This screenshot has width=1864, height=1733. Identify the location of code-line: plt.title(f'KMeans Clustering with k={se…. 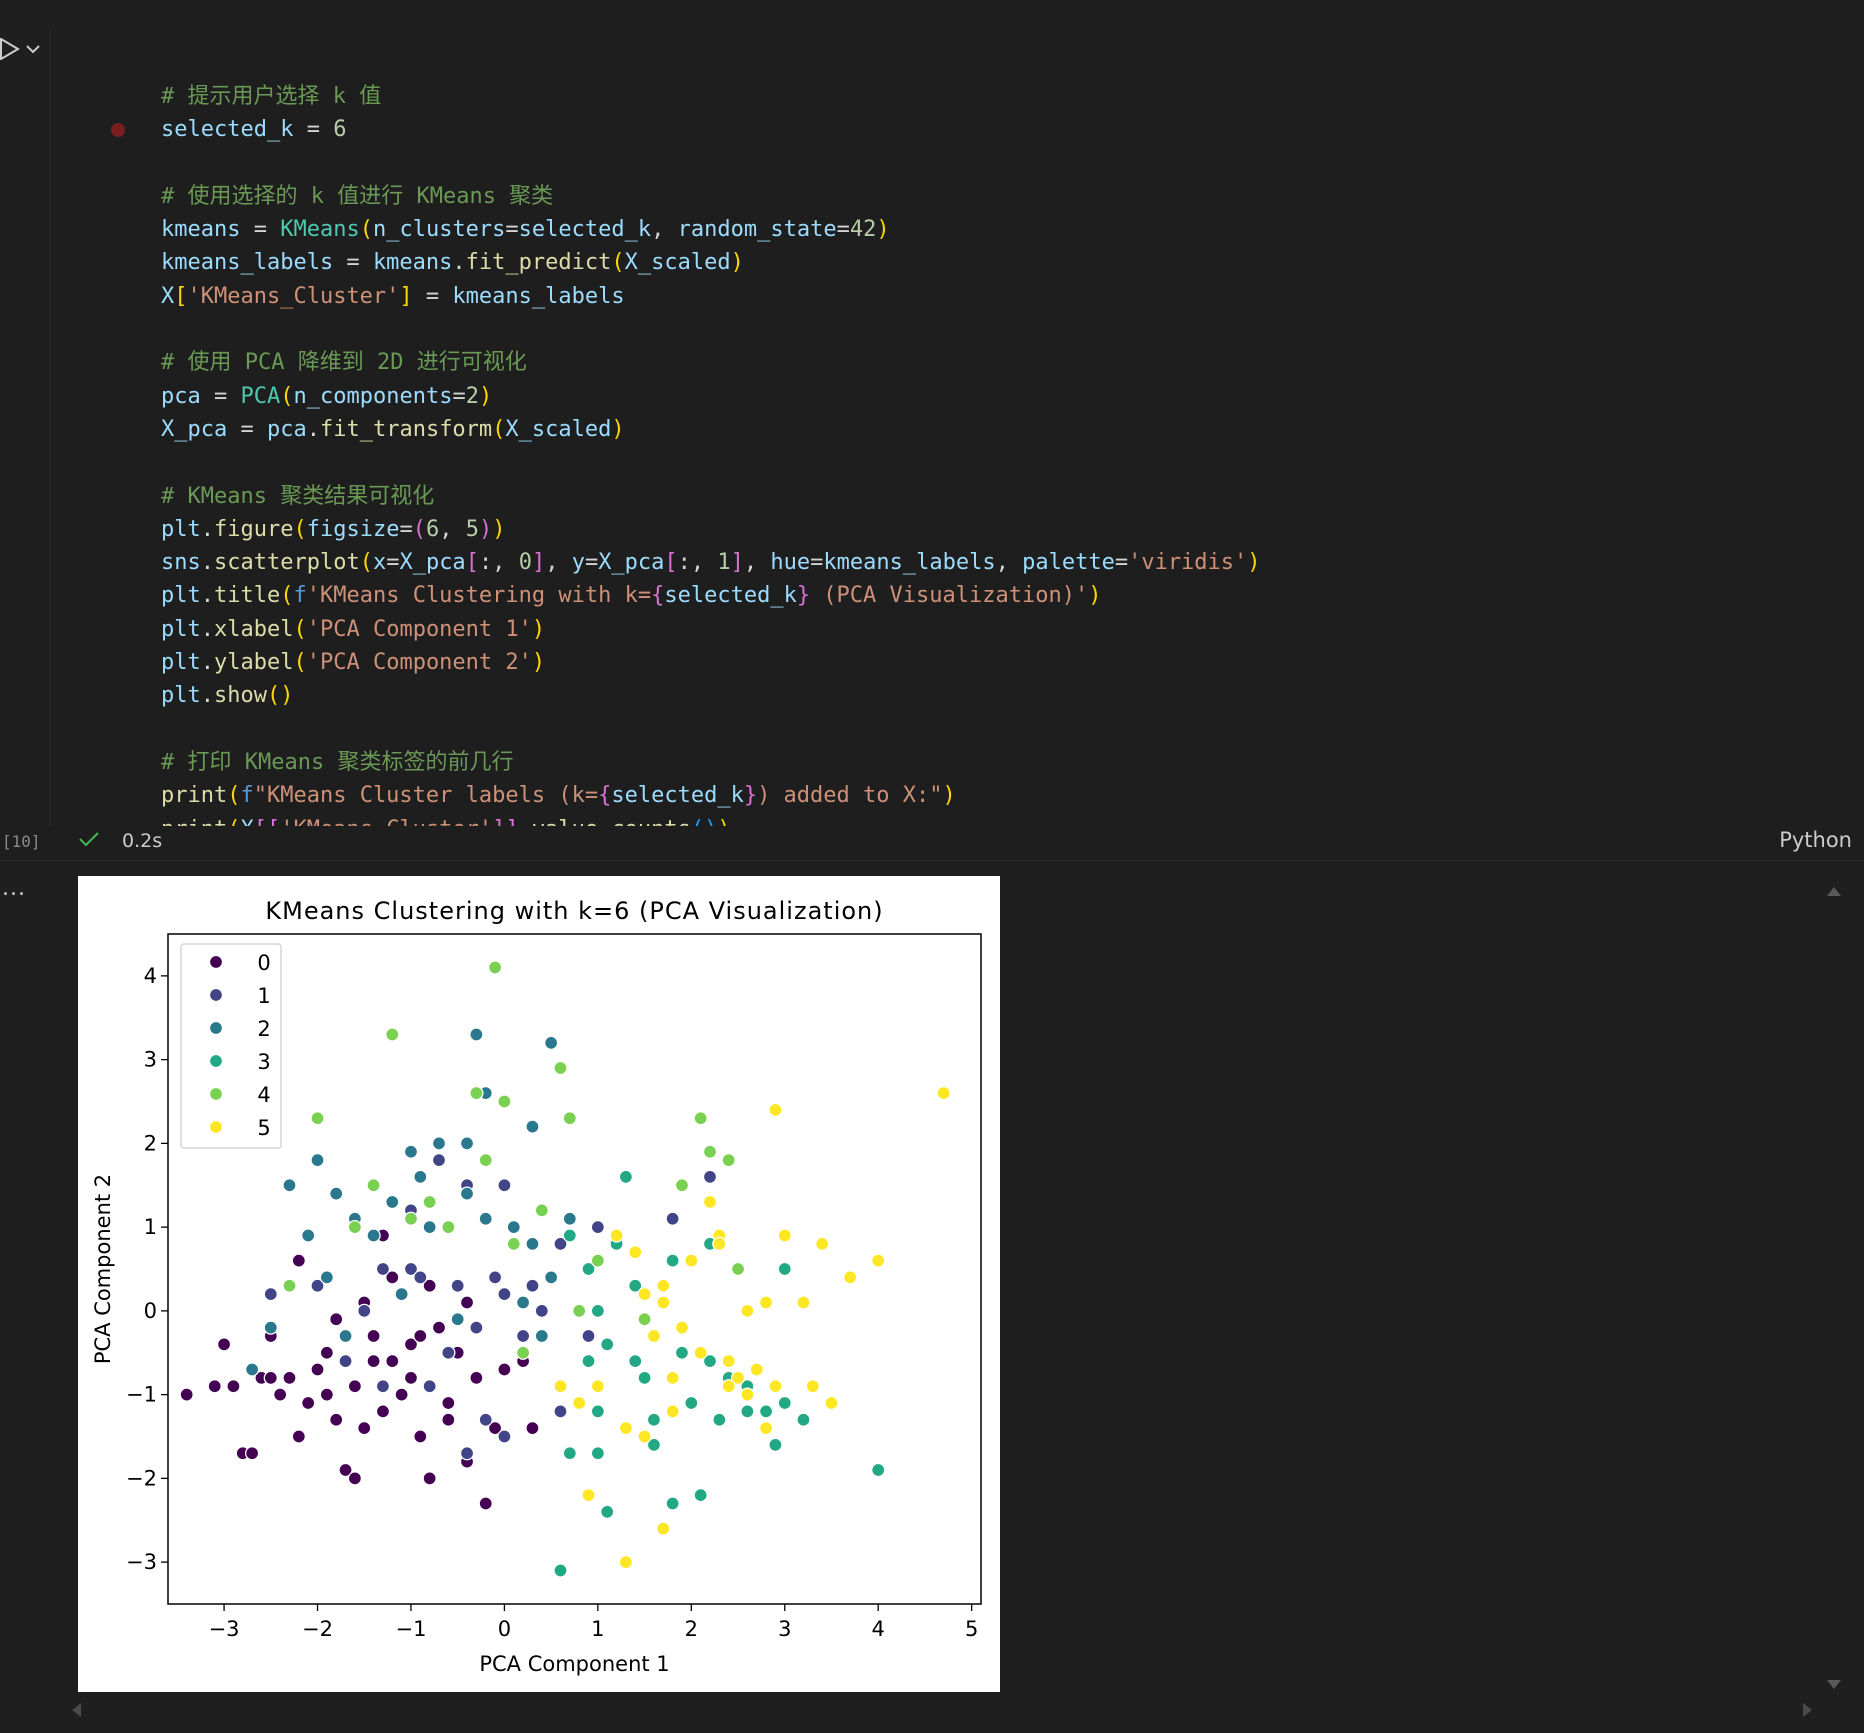
(711, 595).